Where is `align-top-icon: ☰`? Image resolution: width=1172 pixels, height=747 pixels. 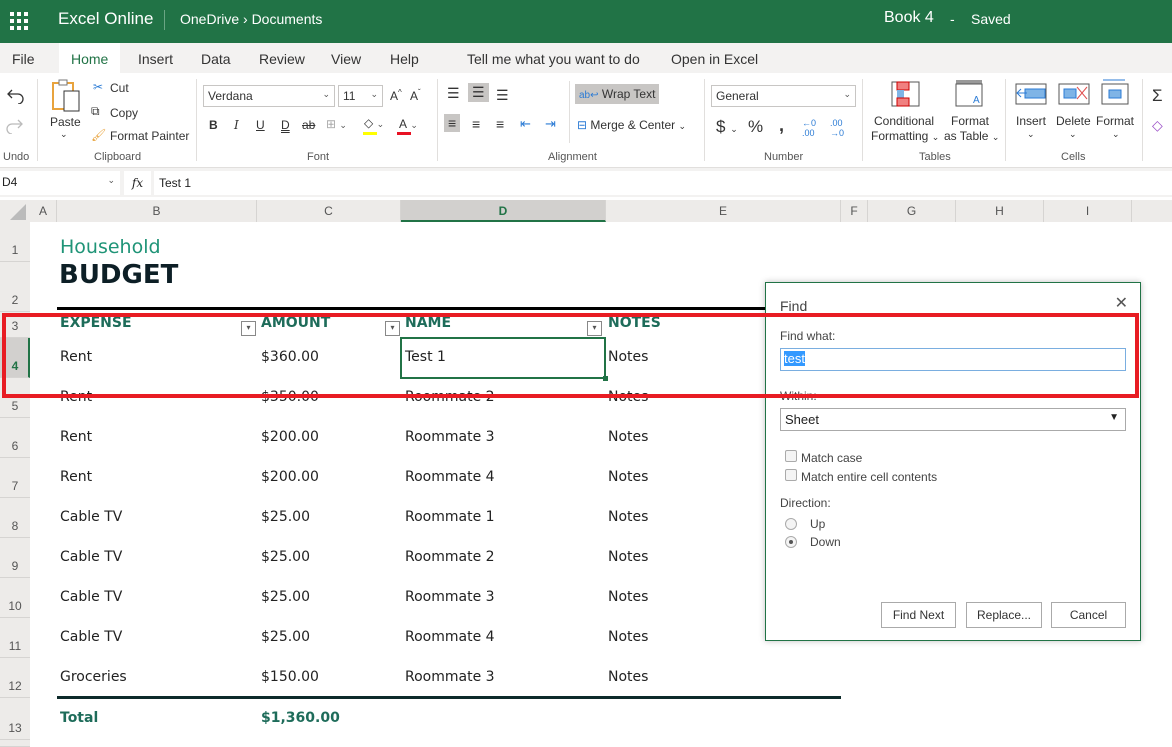 align-top-icon: ☰ is located at coordinates (453, 93).